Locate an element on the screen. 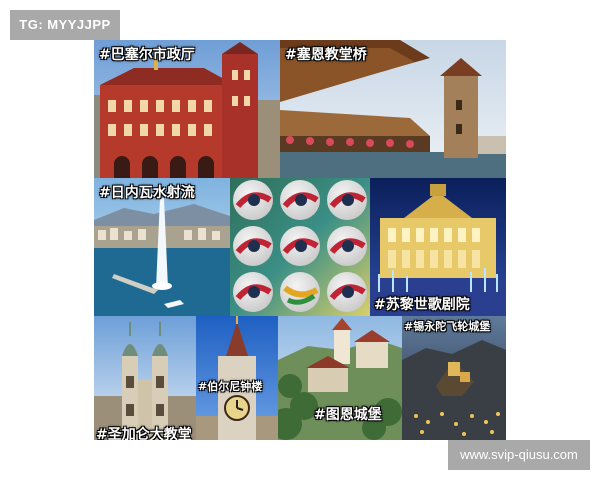 Image resolution: width=600 pixels, height=480 pixels. tile-thun-castle: #图恩城堡 is located at coordinates (340, 378).